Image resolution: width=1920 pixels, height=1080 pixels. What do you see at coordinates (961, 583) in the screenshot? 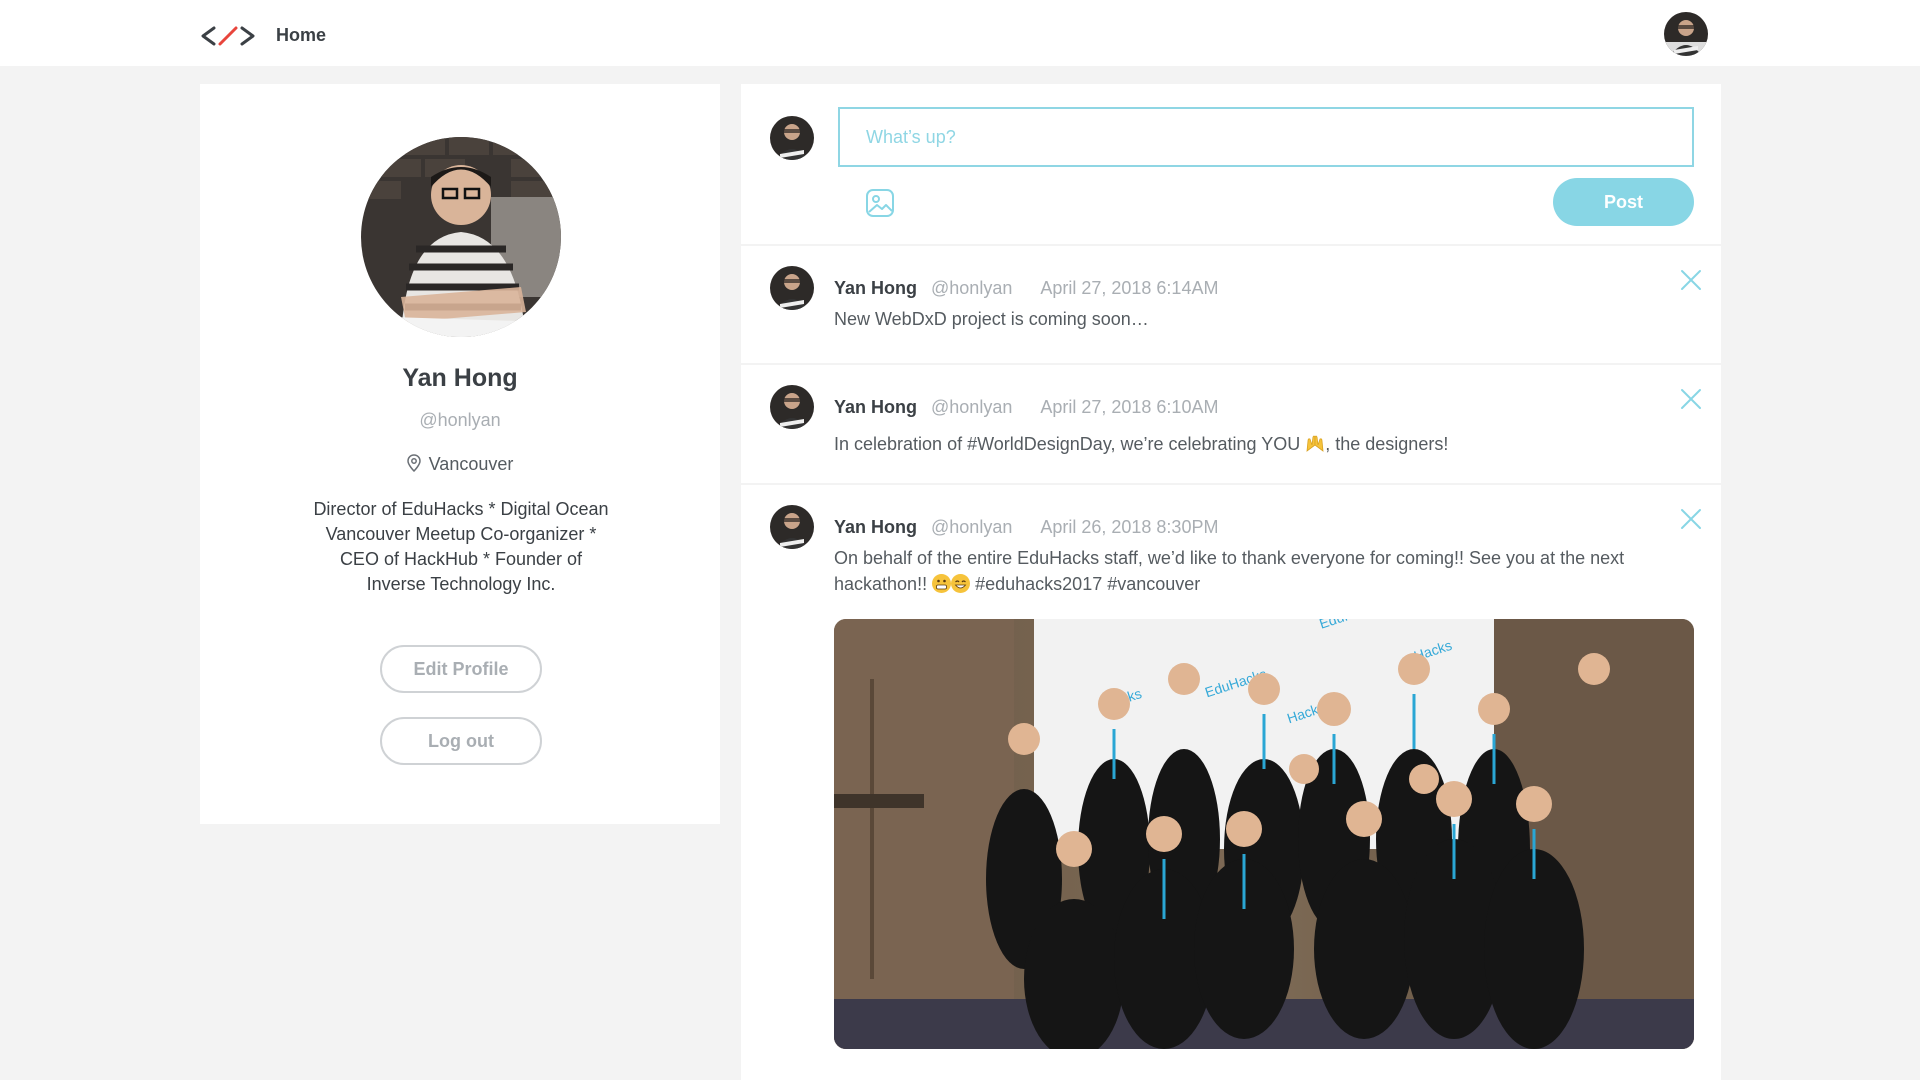
I see `grinning-emoji-icon` at bounding box center [961, 583].